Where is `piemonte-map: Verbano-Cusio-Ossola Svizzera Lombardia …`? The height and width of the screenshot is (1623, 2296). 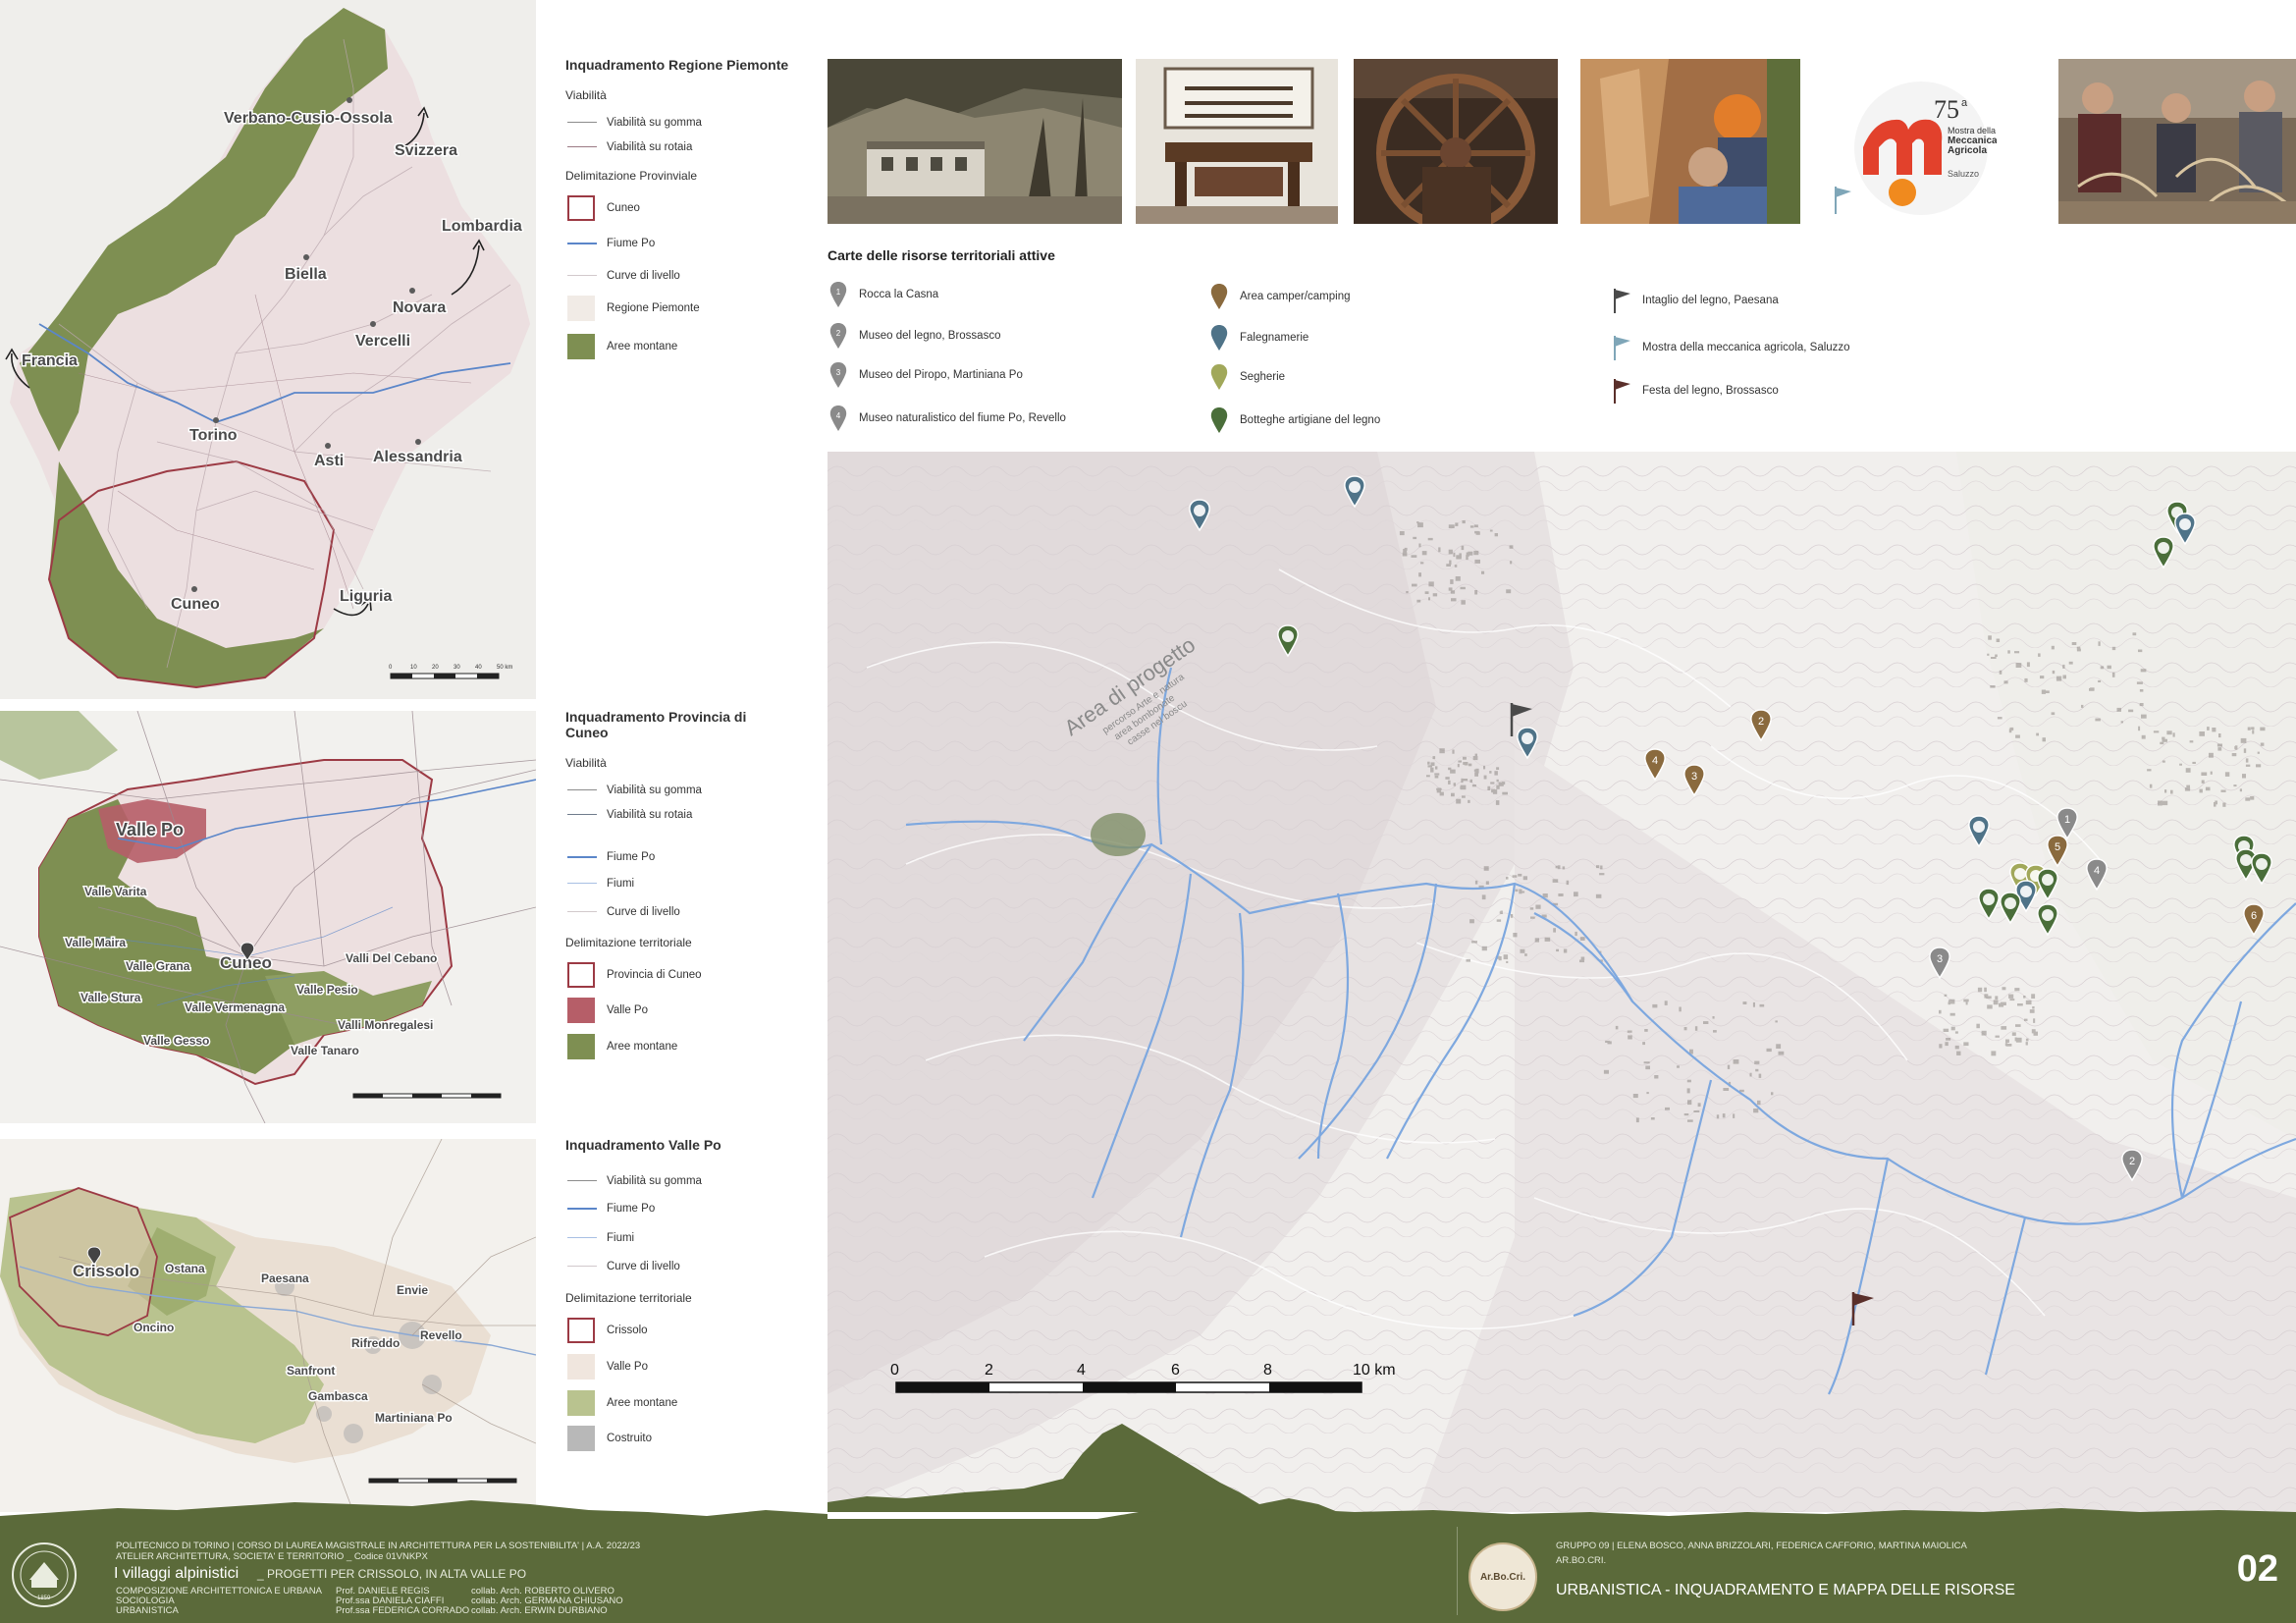 piemonte-map: Verbano-Cusio-Ossola Svizzera Lombardia … is located at coordinates (268, 349).